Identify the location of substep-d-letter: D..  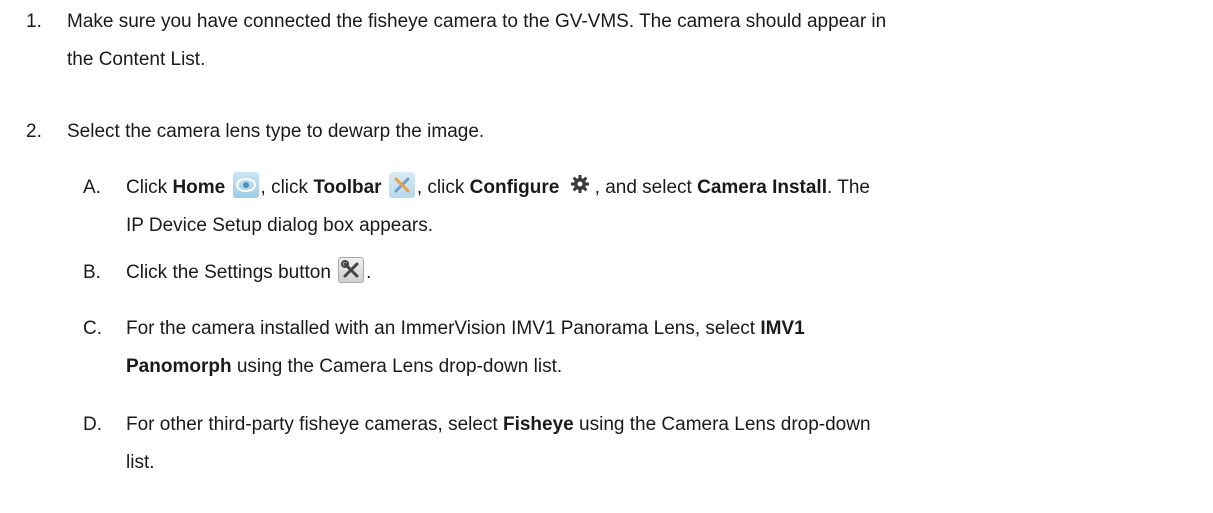
(92, 424).